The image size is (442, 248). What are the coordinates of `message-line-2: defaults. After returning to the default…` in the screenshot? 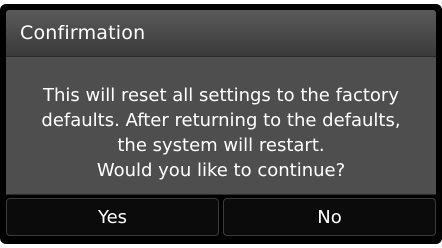 It's located at (221, 120).